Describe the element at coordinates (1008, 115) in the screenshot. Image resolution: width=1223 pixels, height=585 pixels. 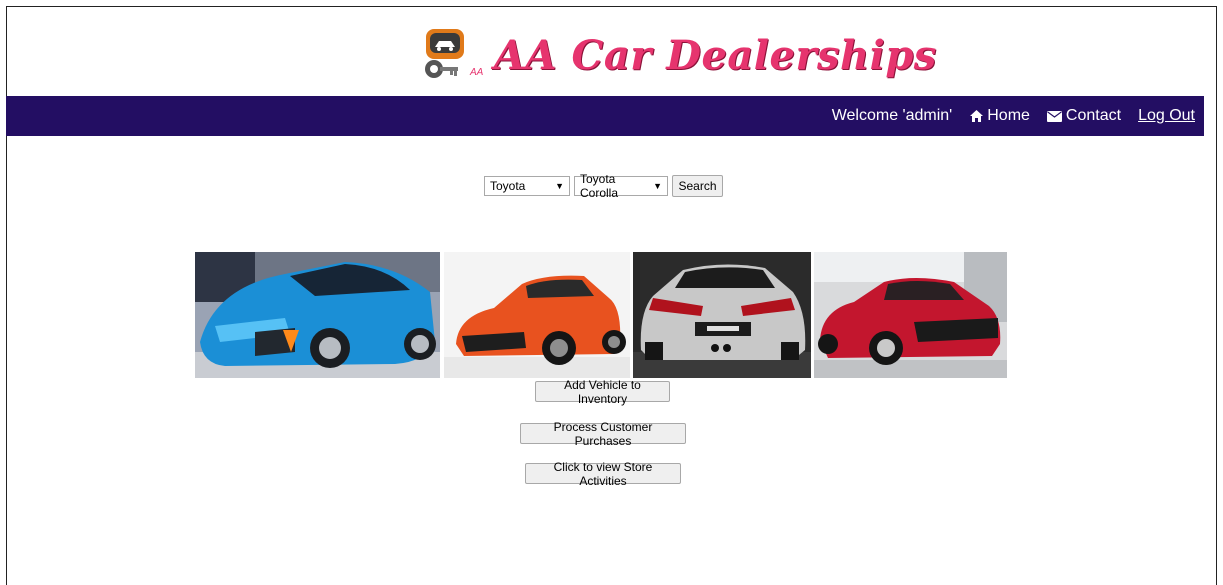
I see `nav-home-label: Home` at that location.